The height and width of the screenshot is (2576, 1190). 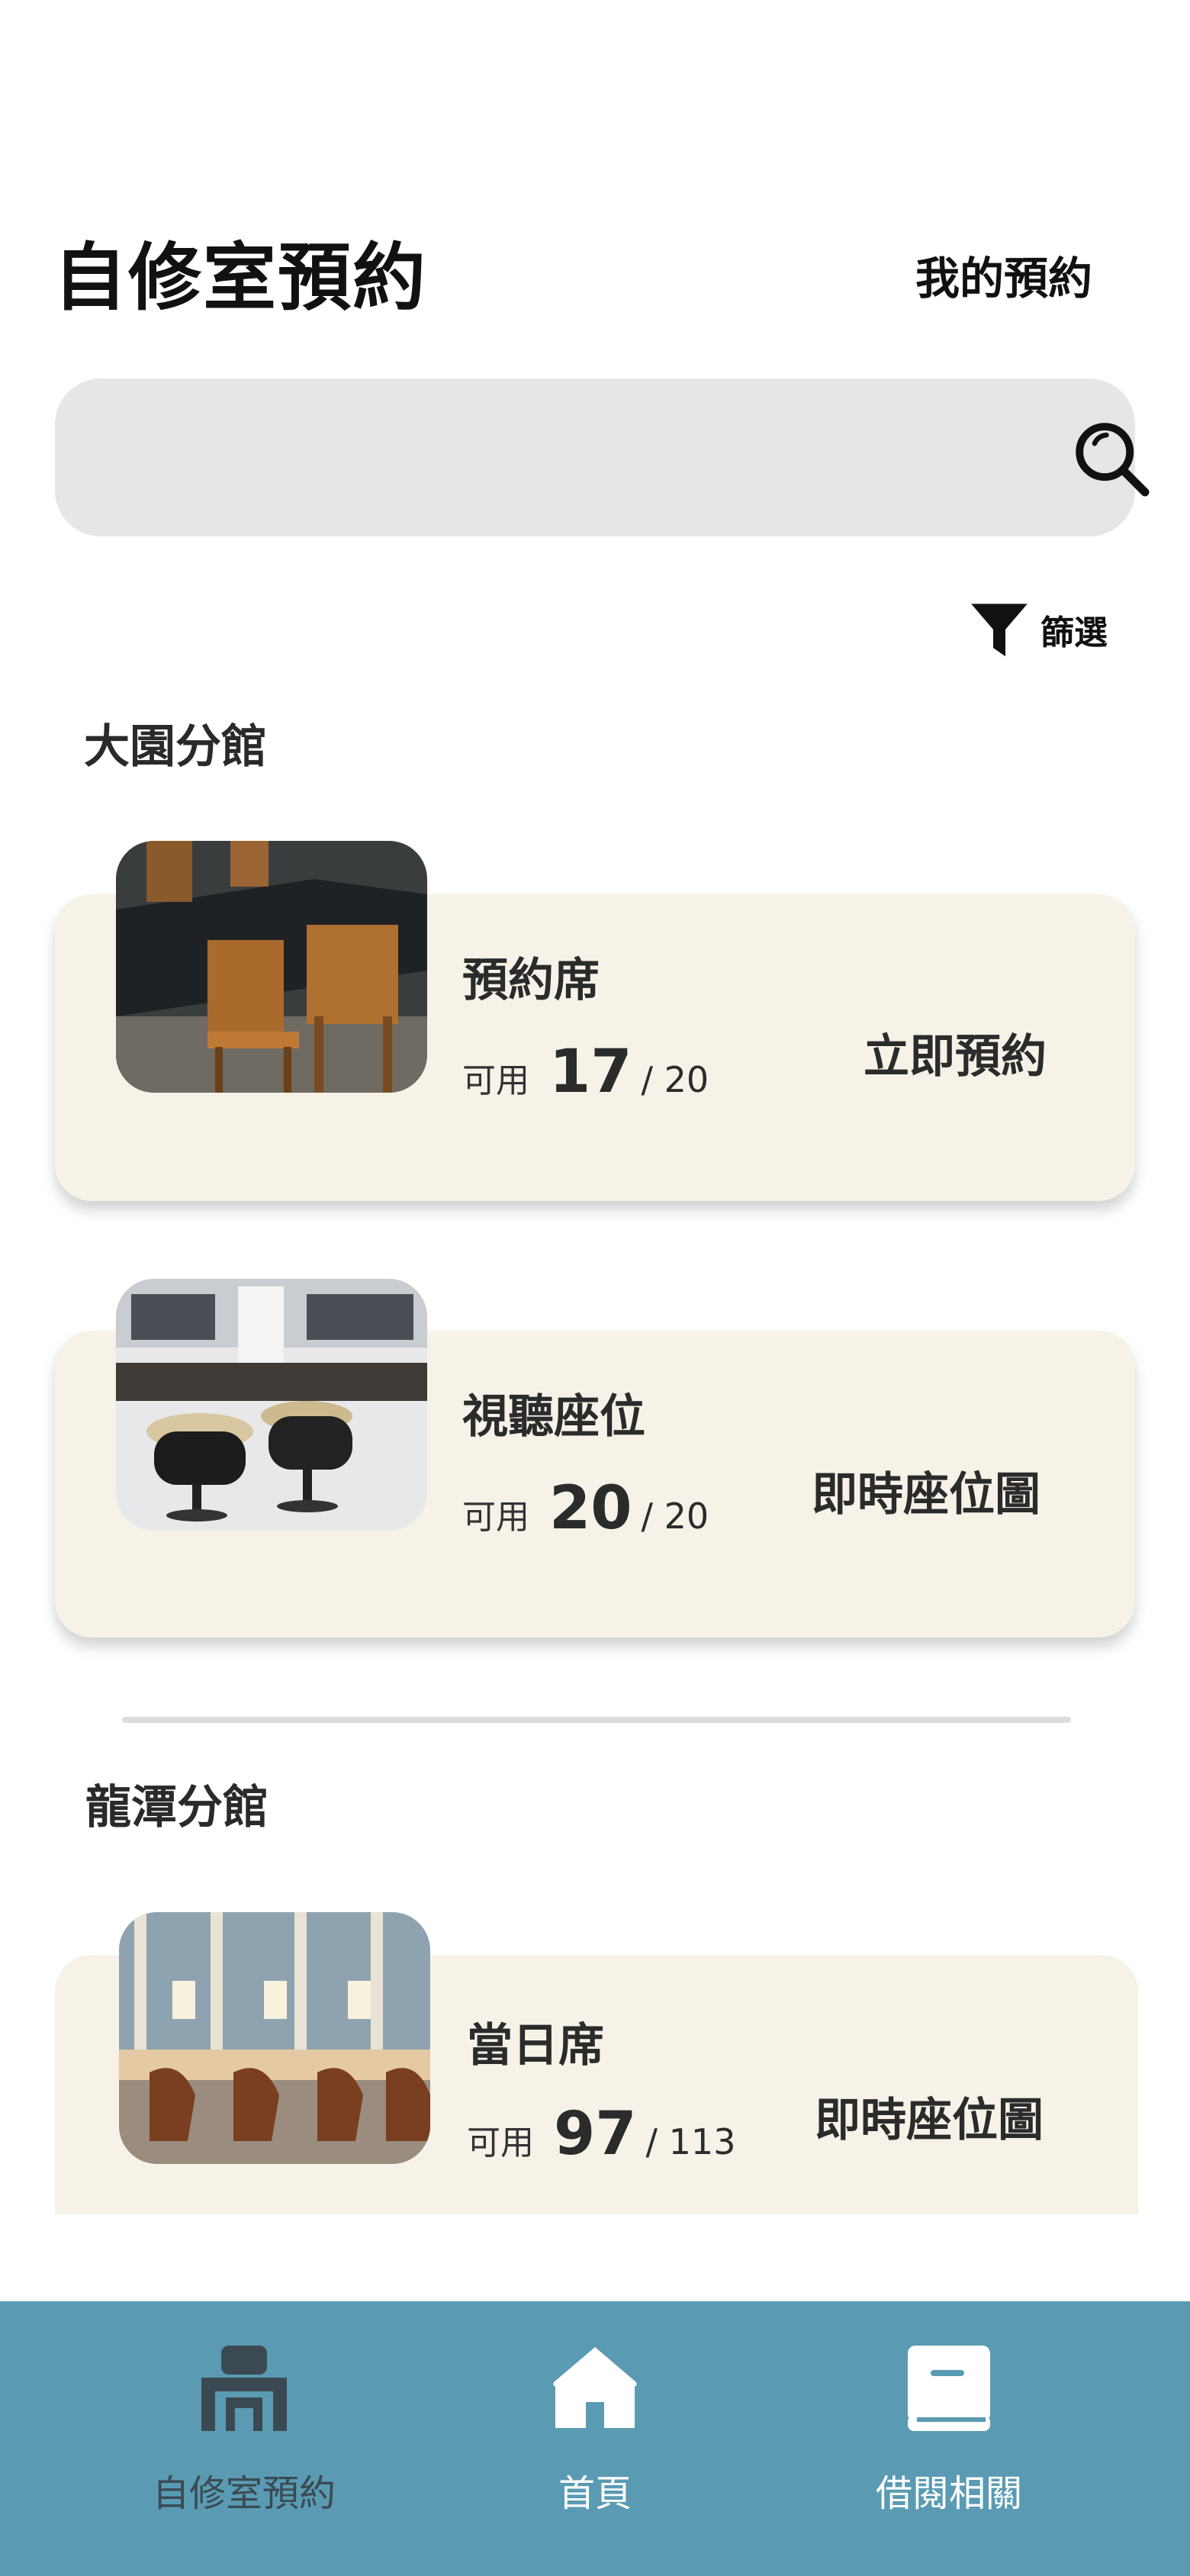 What do you see at coordinates (999, 630) in the screenshot?
I see `funnel-icon` at bounding box center [999, 630].